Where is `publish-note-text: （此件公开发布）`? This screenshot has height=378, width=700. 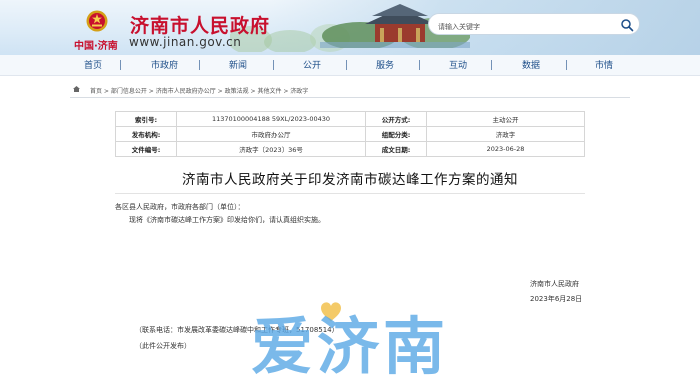
publish-note-text: （此件公开发布） is located at coordinates (163, 346).